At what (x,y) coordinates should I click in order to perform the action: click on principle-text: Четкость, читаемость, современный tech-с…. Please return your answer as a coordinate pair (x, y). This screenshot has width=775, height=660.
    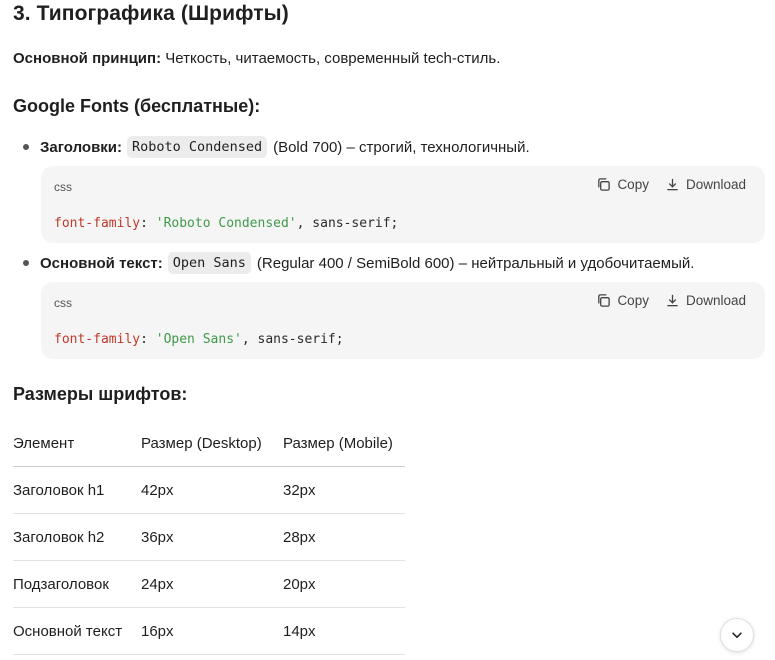
    Looking at the image, I should click on (333, 58).